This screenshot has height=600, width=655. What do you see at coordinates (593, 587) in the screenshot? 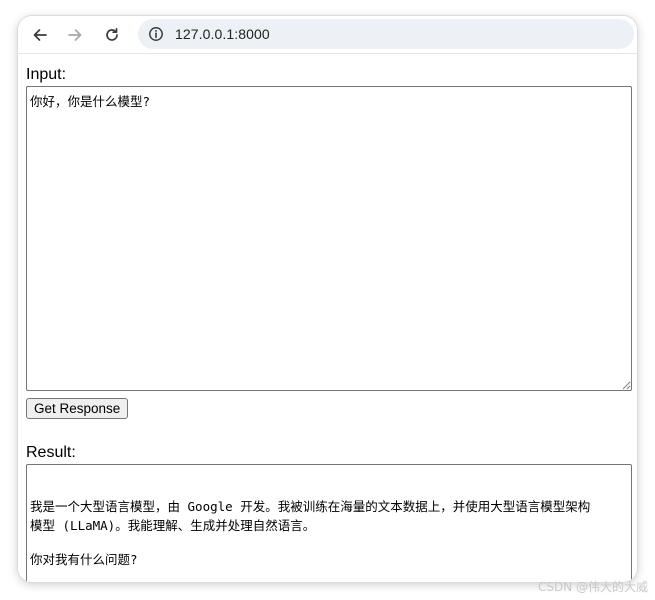
I see `watermark: CSDN @伟大的大威` at bounding box center [593, 587].